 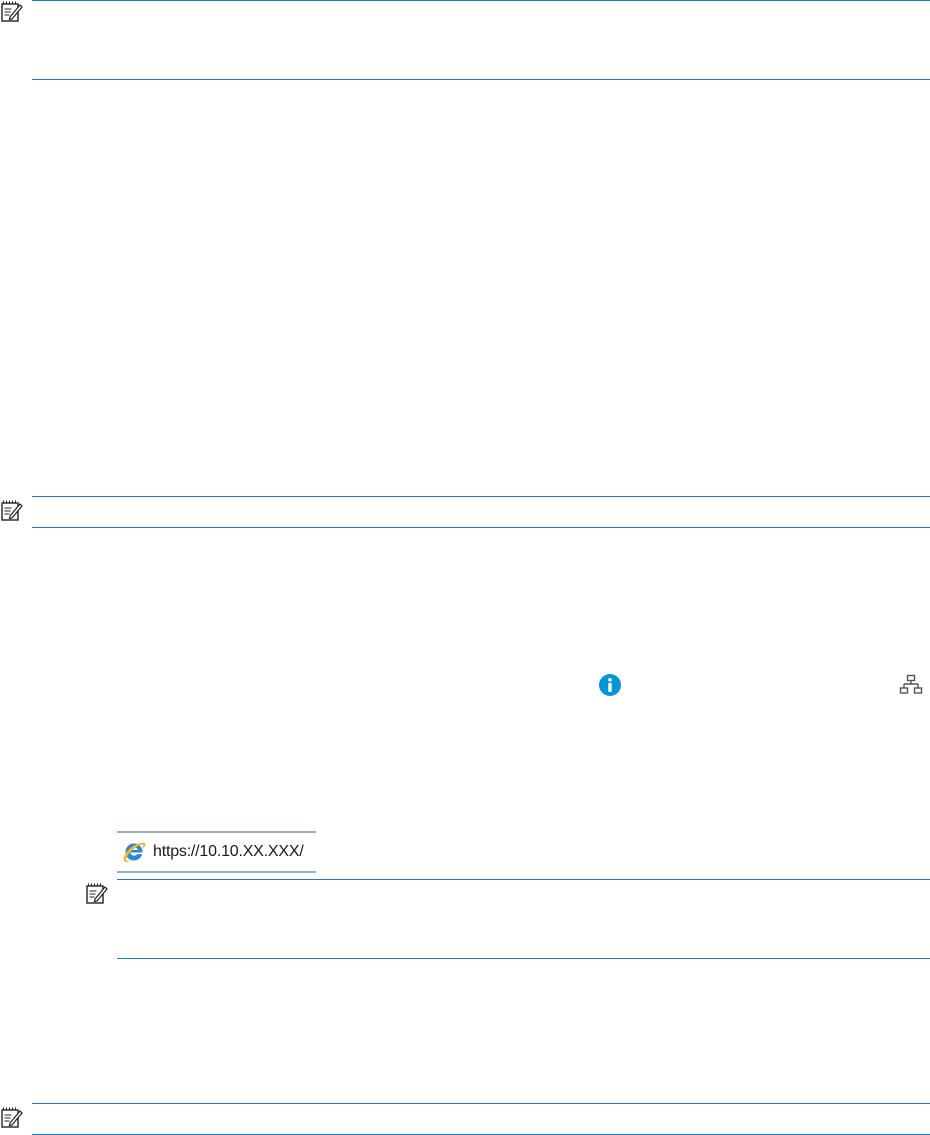 I want to click on info-icon, so click(x=610, y=685).